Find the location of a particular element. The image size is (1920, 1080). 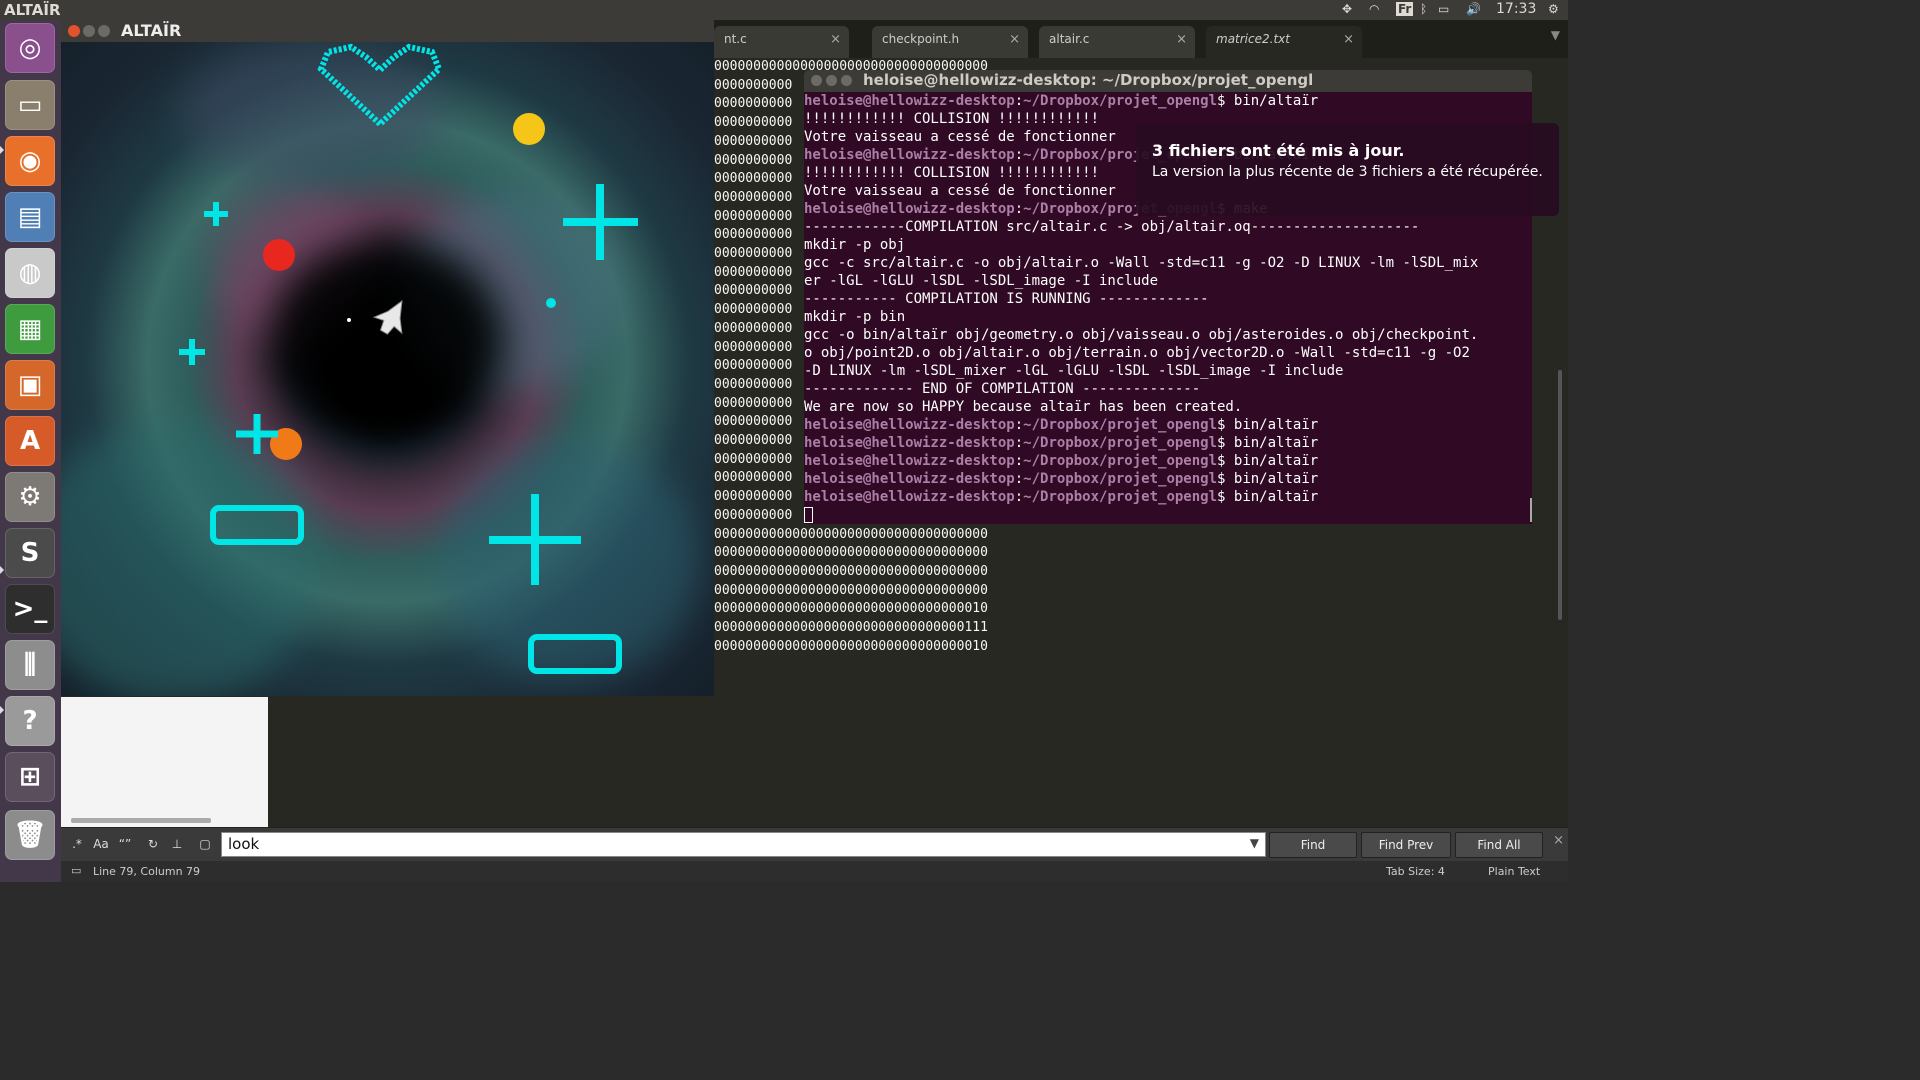

volume-icon: 🔊 is located at coordinates (1473, 9).